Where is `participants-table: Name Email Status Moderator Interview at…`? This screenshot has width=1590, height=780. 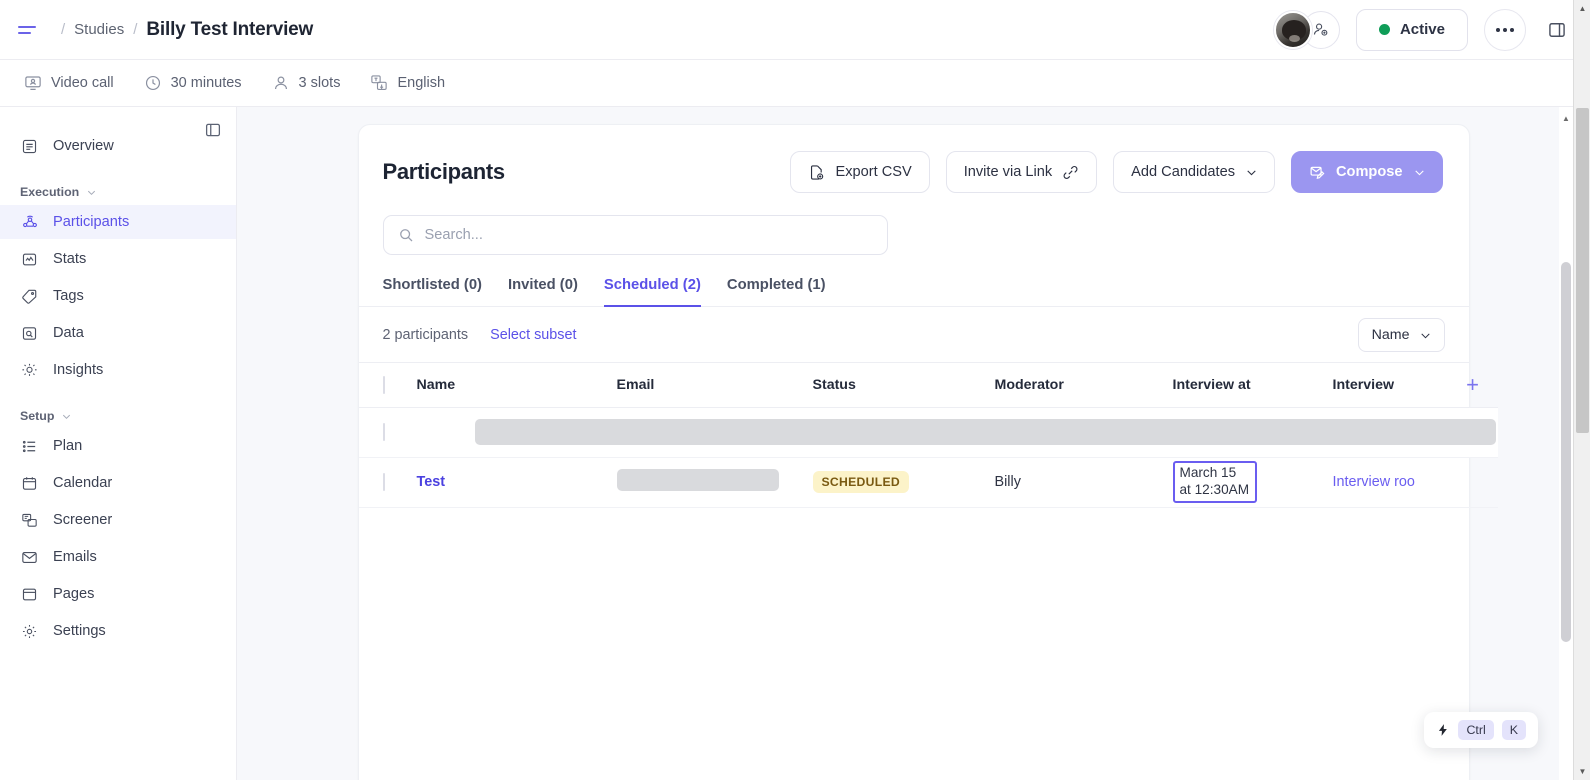
participants-table: Name Email Status Moderator Interview at… is located at coordinates (928, 435).